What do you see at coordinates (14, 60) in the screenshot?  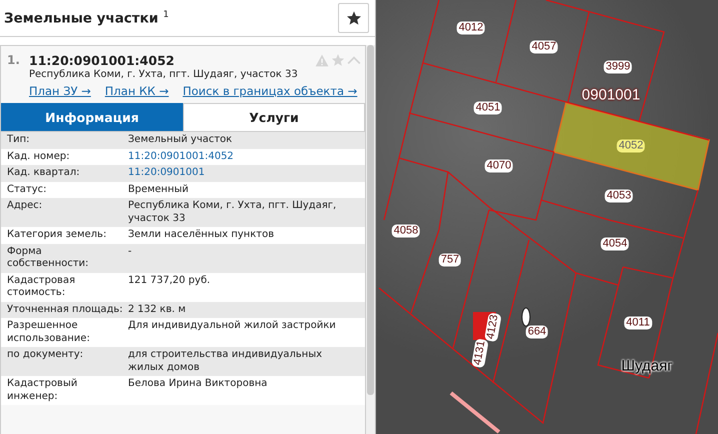 I see `result-index: 1.` at bounding box center [14, 60].